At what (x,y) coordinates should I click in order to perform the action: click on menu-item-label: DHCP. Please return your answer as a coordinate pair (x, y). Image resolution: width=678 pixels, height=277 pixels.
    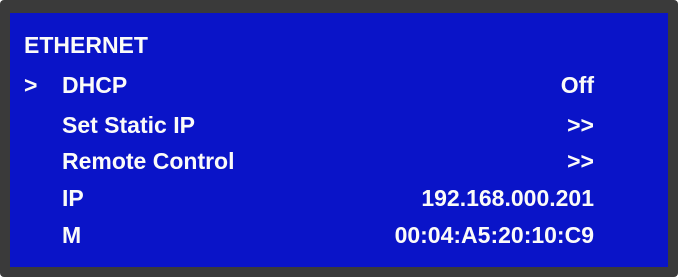
    Looking at the image, I should click on (95, 85).